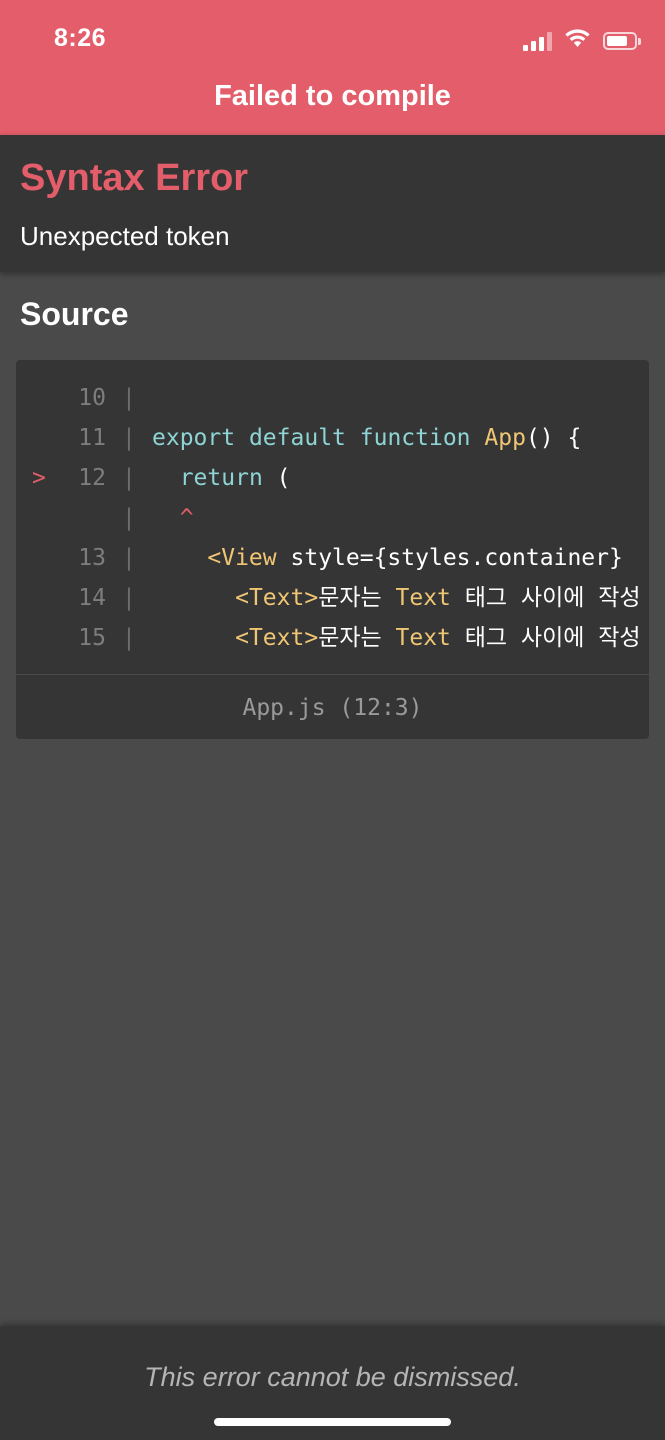  I want to click on code-line: 10 |, so click(332, 398).